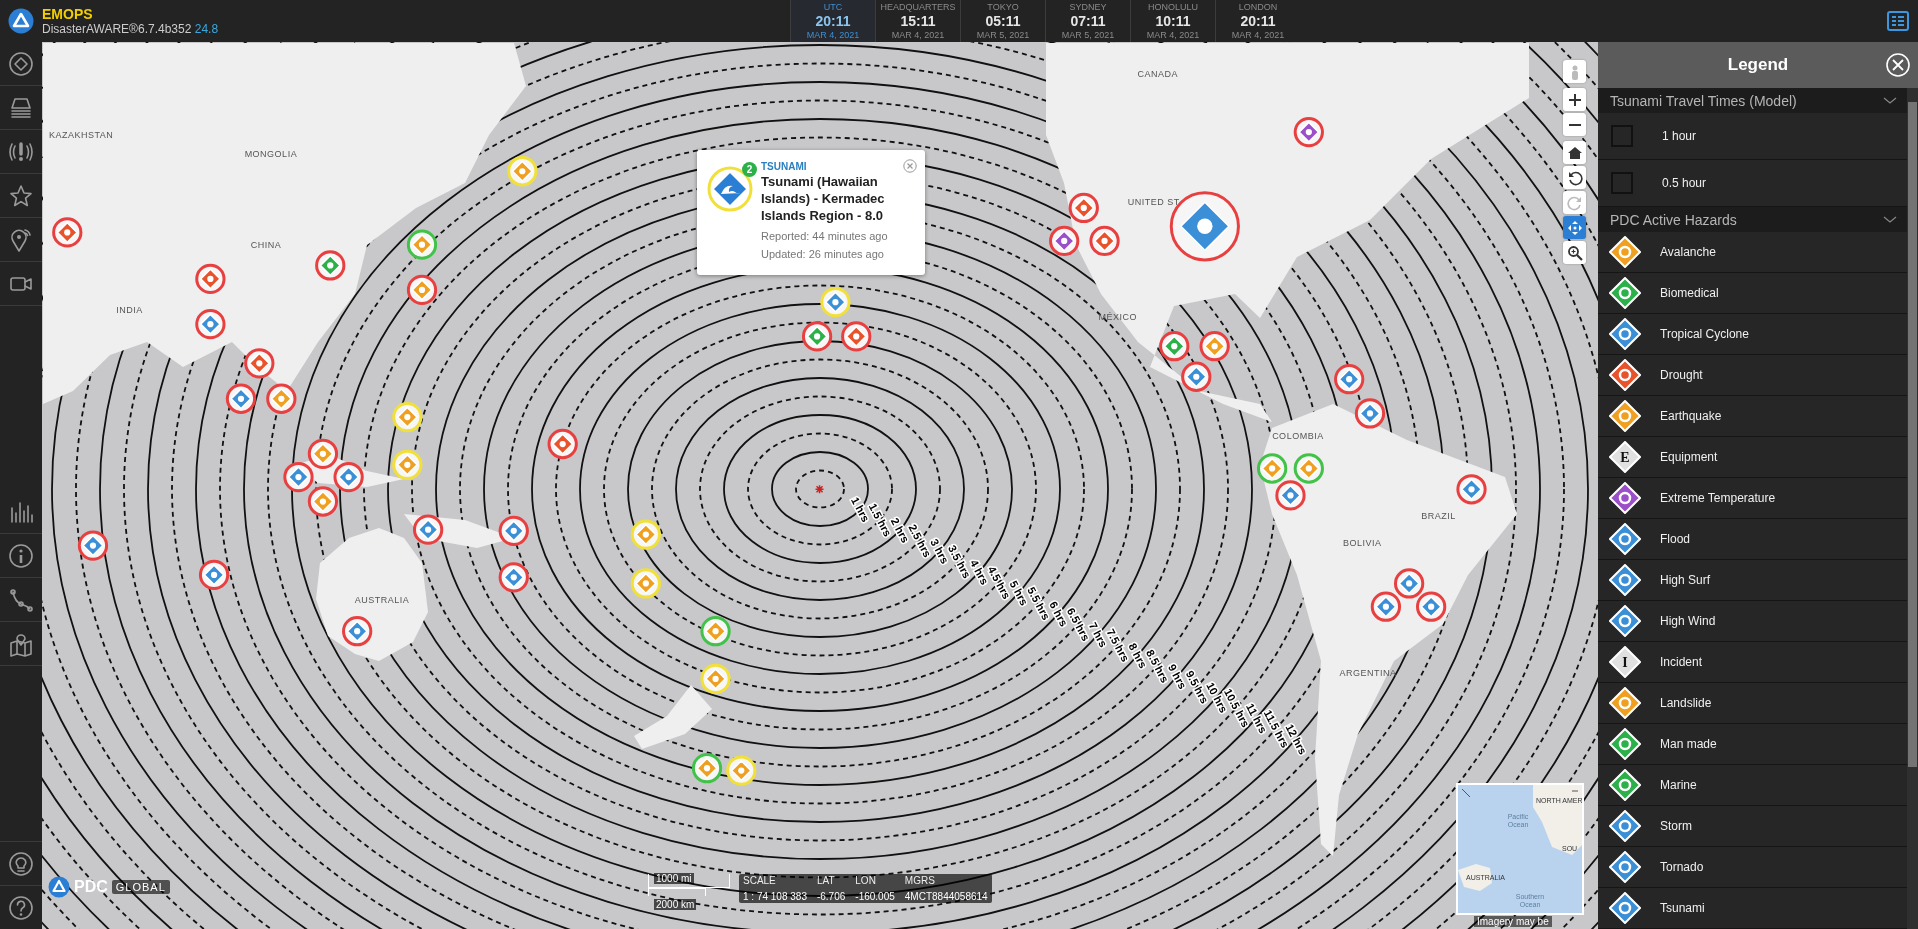 The width and height of the screenshot is (1918, 929). What do you see at coordinates (1752, 100) in the screenshot?
I see `legend-section-header: Tsunami Travel Times (Model)` at bounding box center [1752, 100].